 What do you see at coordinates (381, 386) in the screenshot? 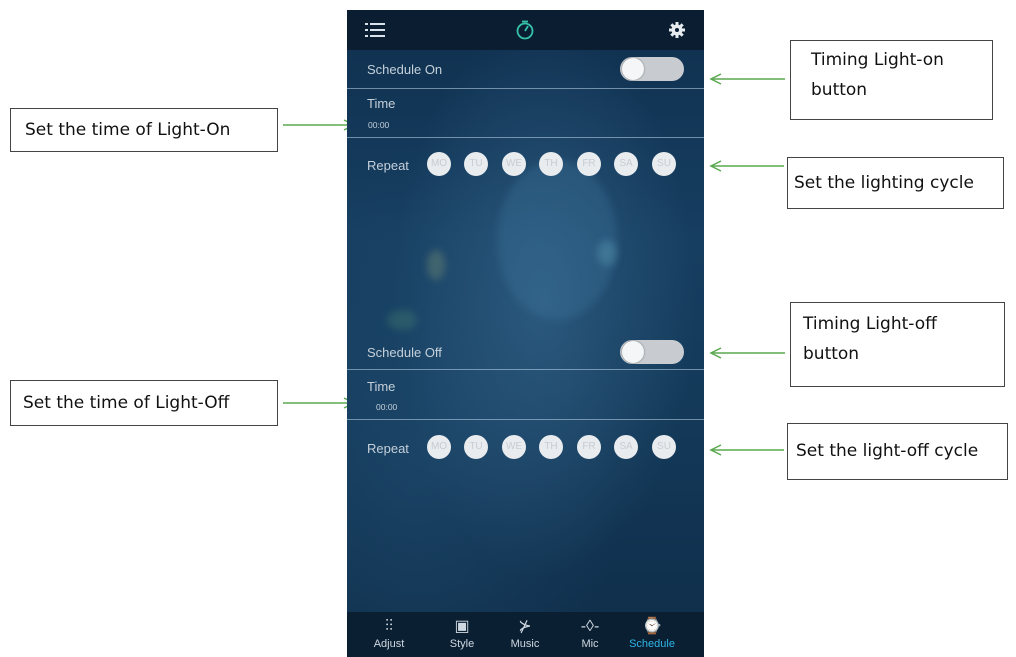
I see `schedule-off-time-label: Time` at bounding box center [381, 386].